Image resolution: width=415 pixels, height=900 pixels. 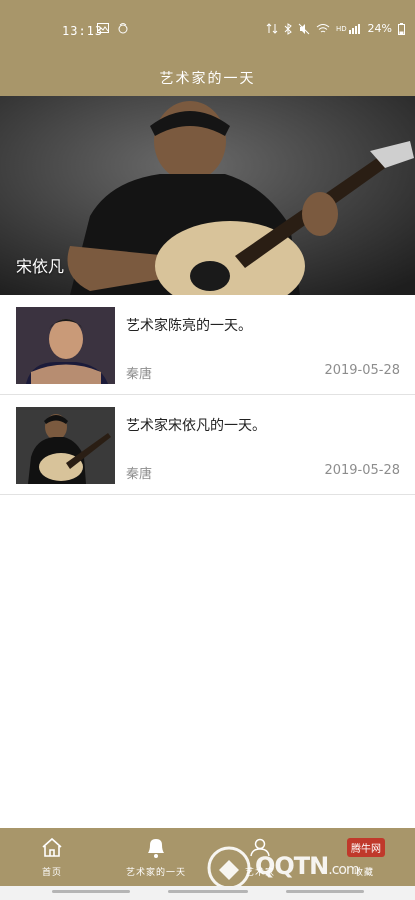 What do you see at coordinates (52, 847) in the screenshot?
I see `home-icon` at bounding box center [52, 847].